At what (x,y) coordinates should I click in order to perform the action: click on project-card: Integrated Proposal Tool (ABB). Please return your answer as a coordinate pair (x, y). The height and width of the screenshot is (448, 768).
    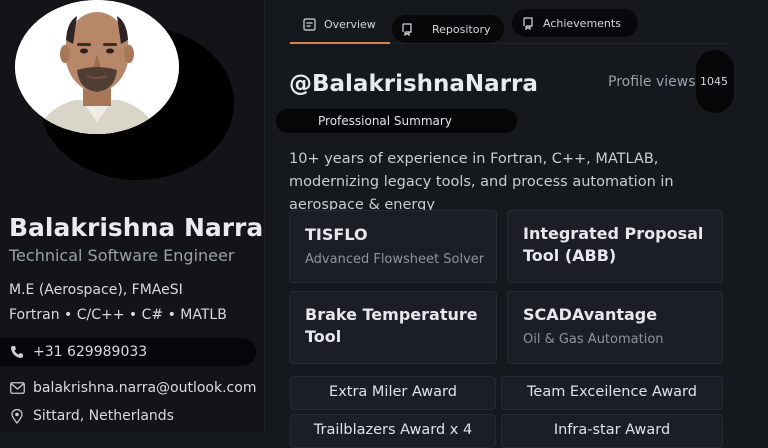
    Looking at the image, I should click on (615, 246).